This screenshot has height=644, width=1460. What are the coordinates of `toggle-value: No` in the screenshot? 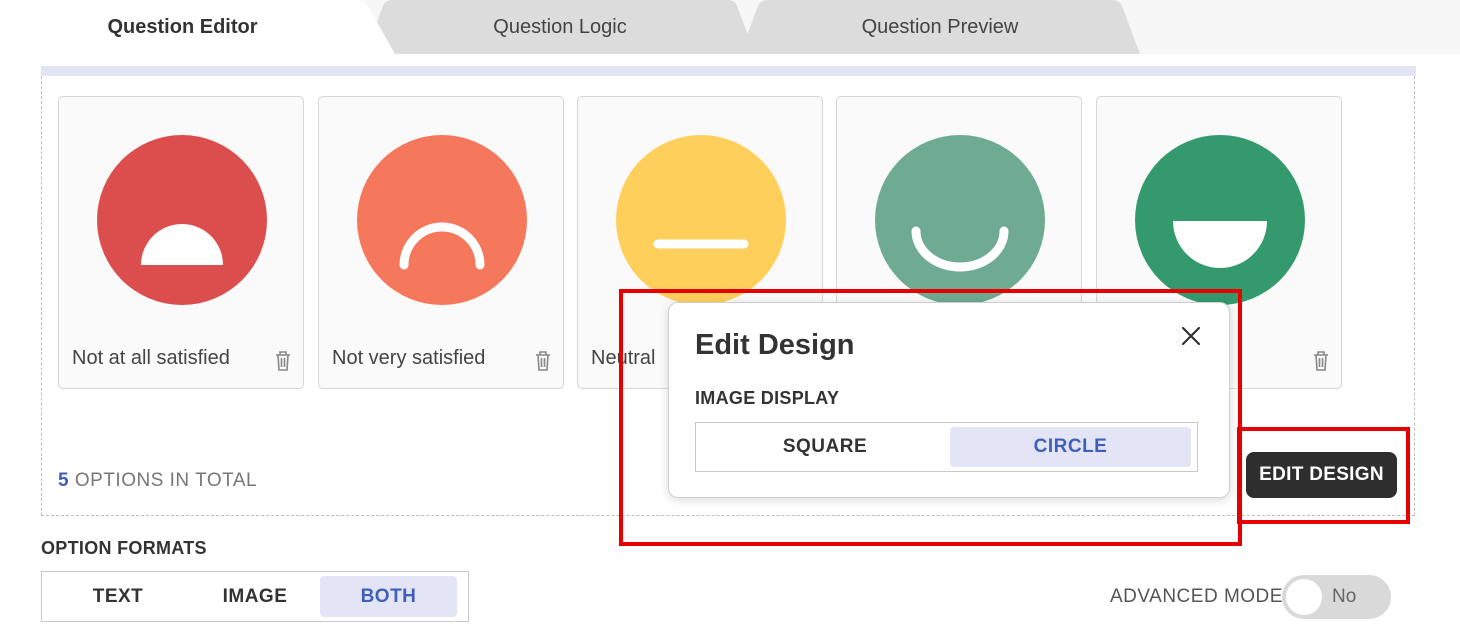 It's located at (1344, 596).